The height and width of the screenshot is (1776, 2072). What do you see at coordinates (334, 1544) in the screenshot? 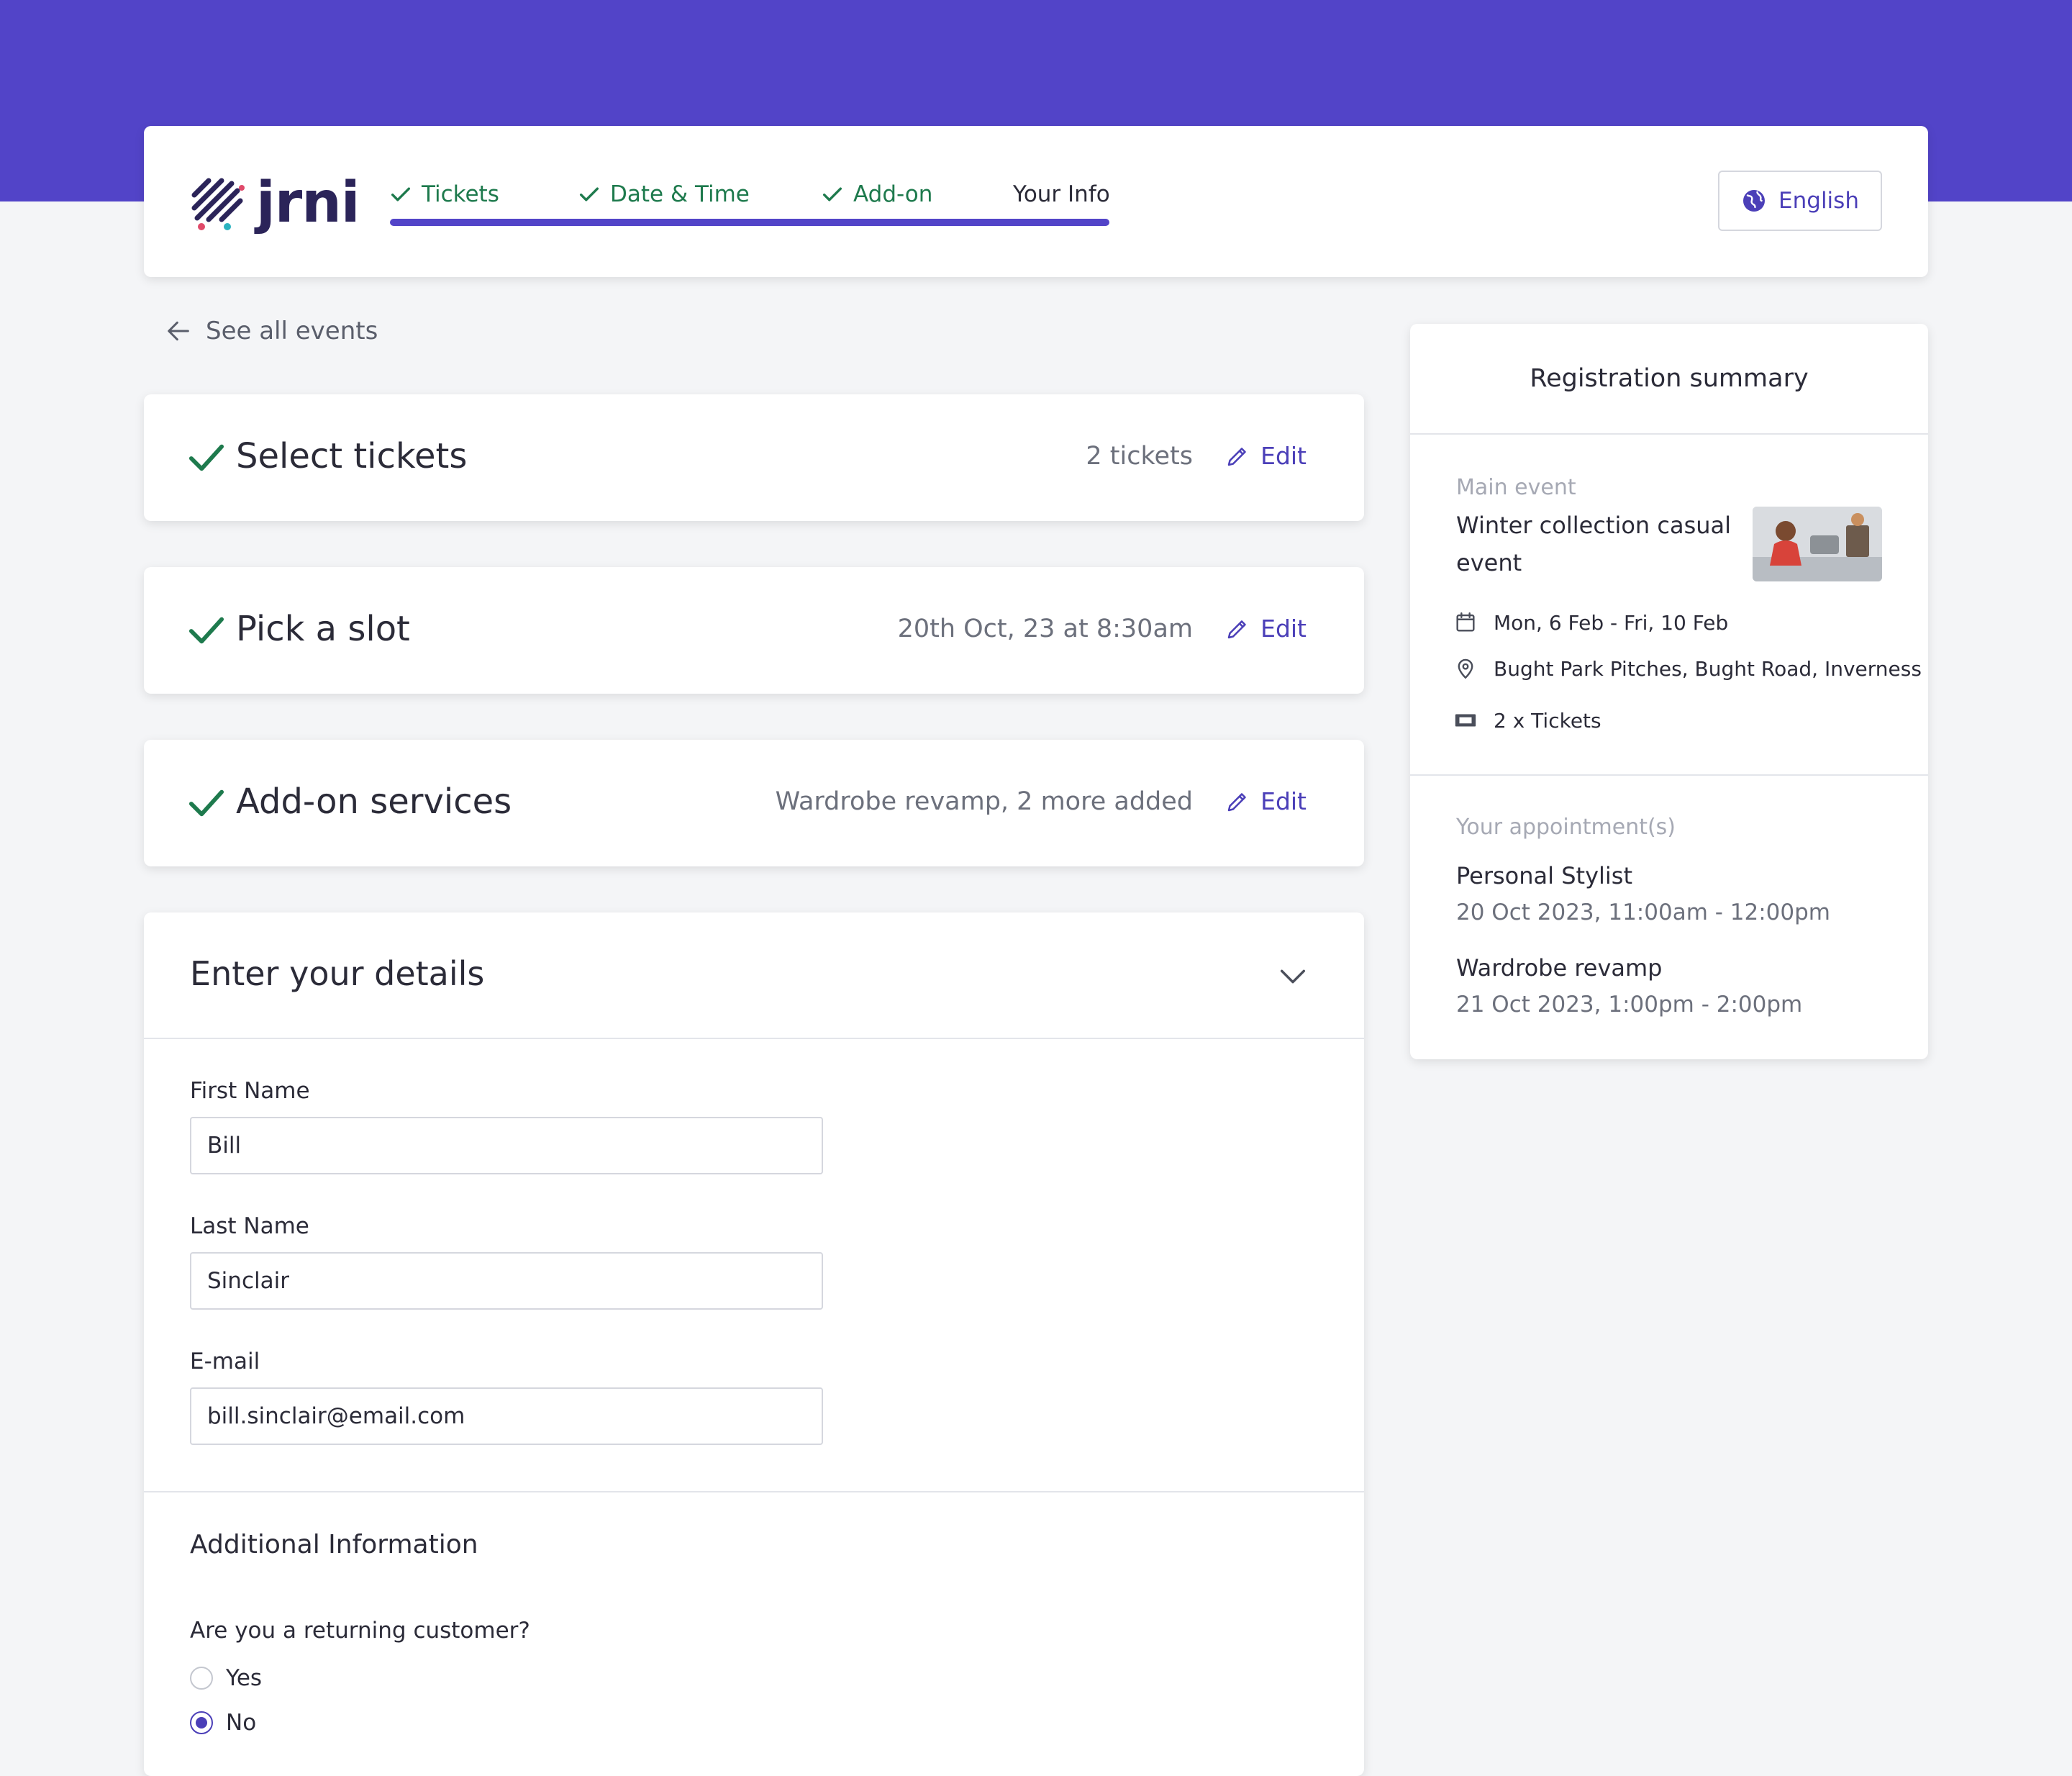
I see `additional-info-title: Additional Information` at bounding box center [334, 1544].